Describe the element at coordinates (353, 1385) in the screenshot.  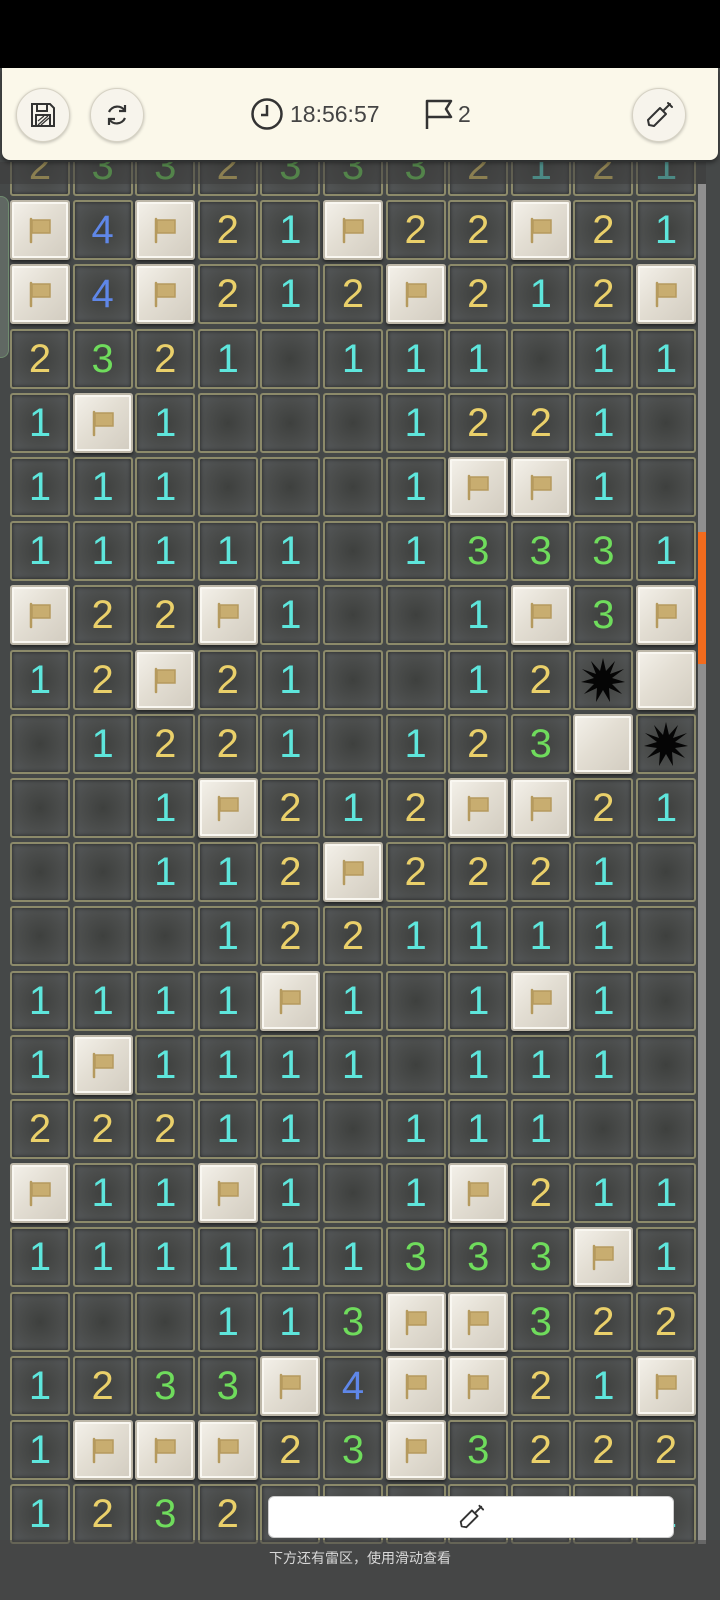
I see `cell-number: 4` at that location.